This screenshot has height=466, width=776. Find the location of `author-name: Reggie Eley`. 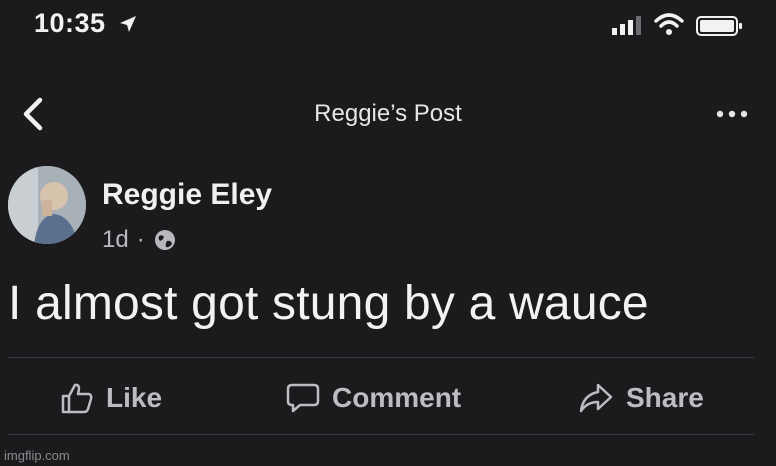

author-name: Reggie Eley is located at coordinates (187, 195).